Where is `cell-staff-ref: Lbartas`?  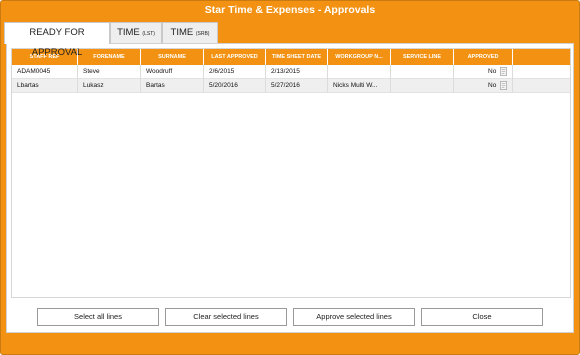 cell-staff-ref: Lbartas is located at coordinates (45, 86).